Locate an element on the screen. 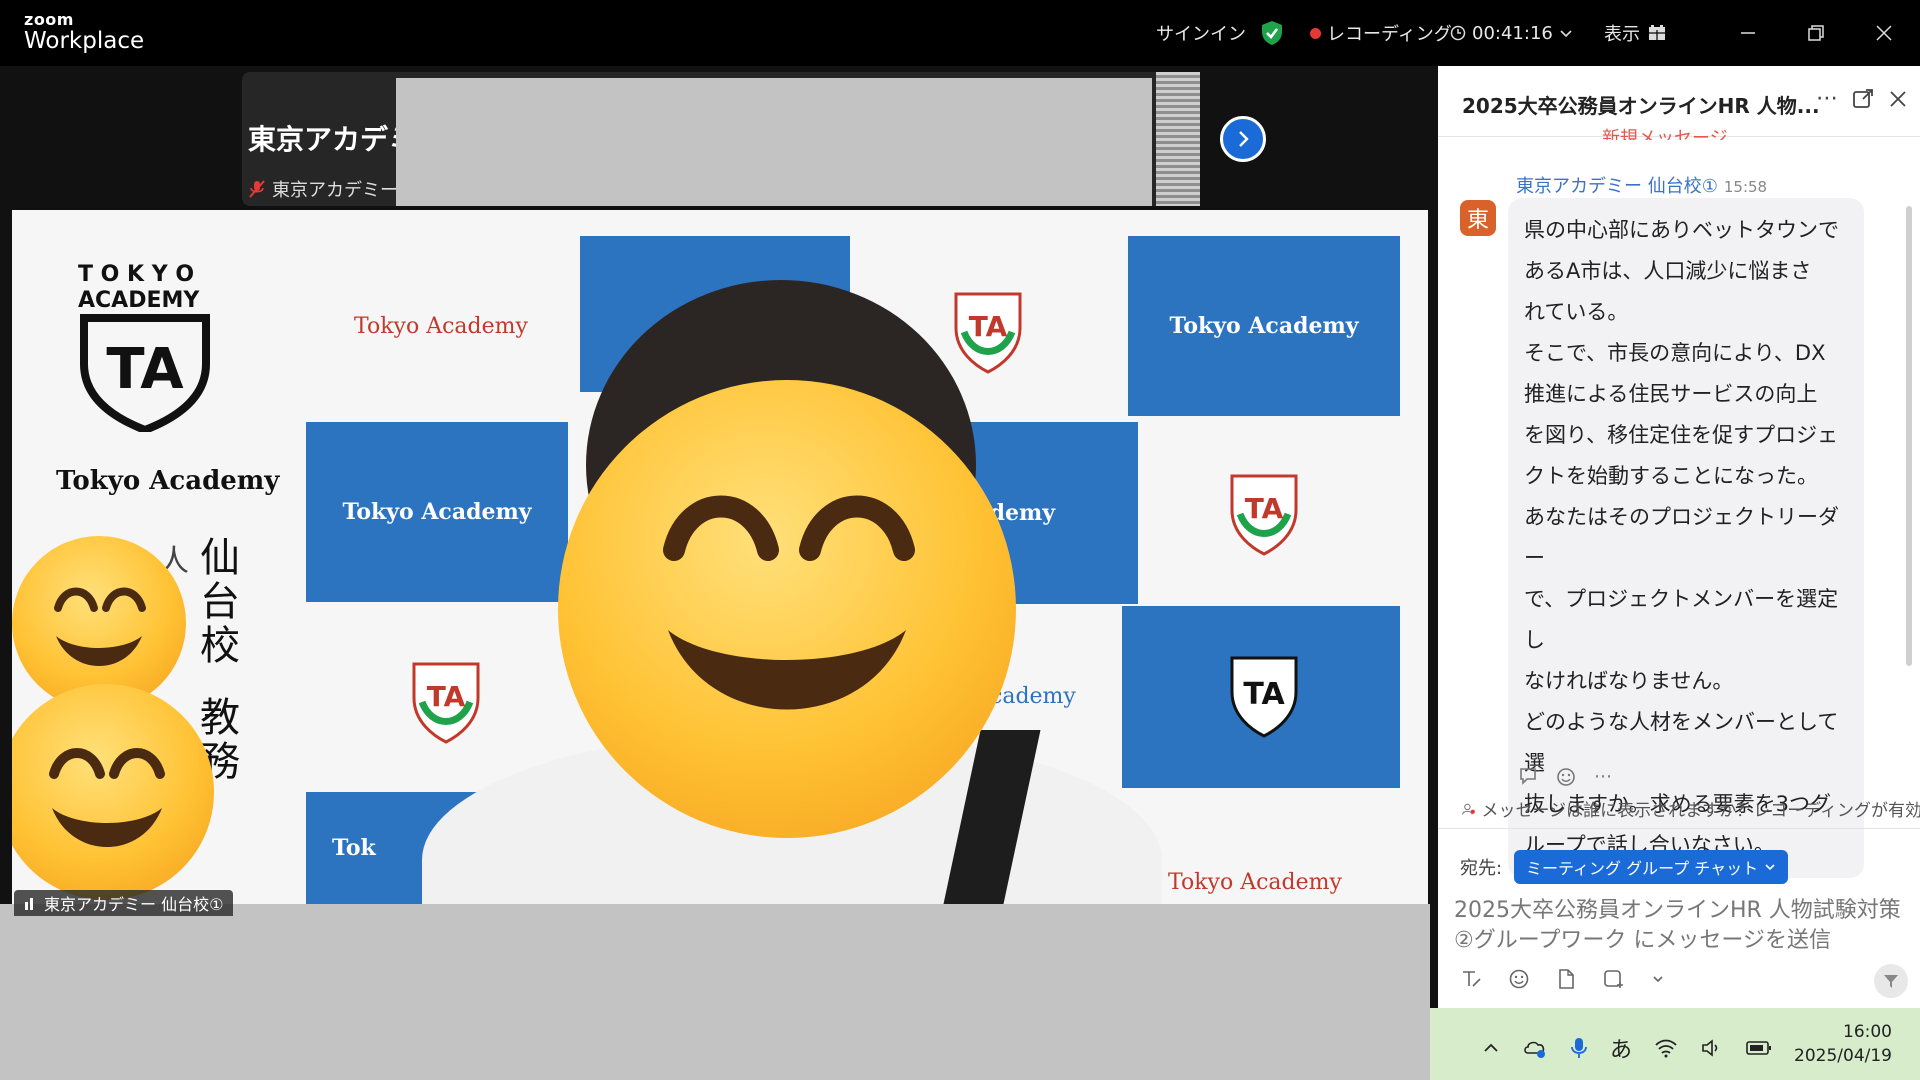  signin-button: サインイン is located at coordinates (1201, 33).